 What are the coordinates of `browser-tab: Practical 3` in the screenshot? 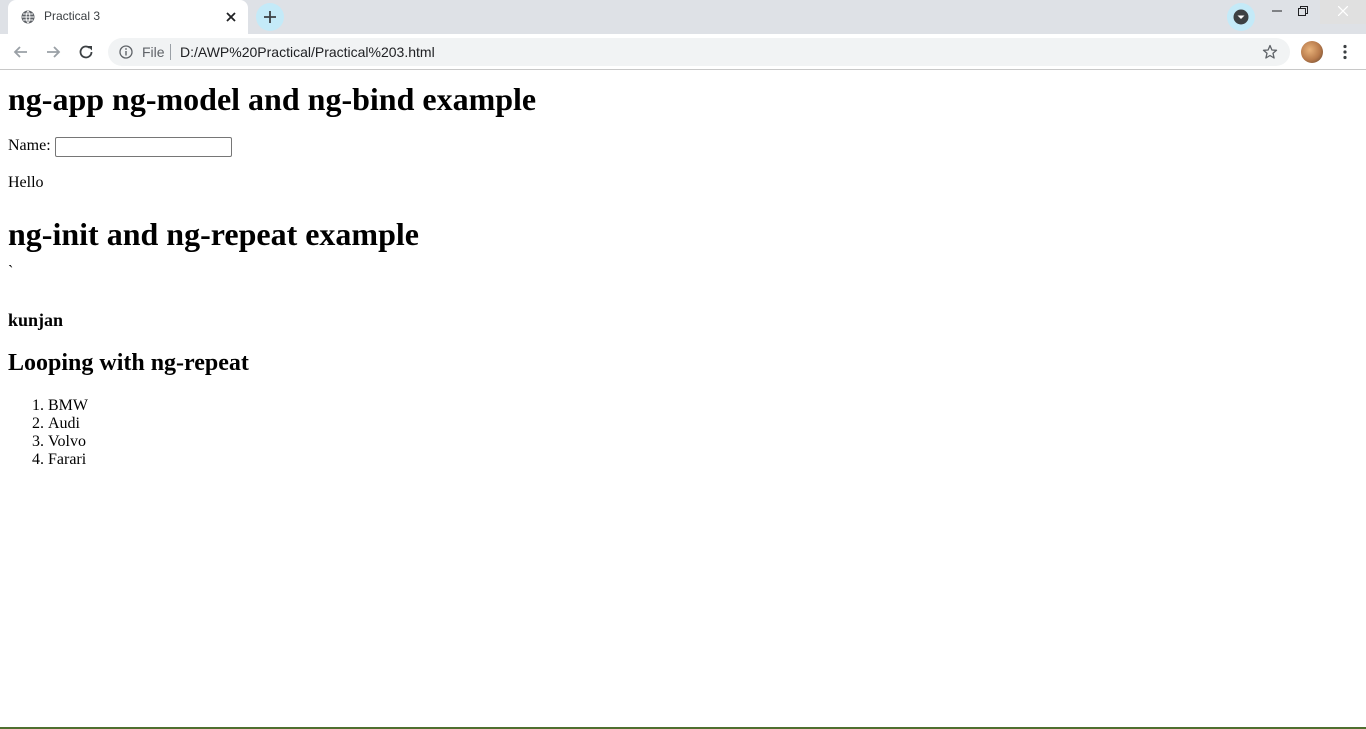 It's located at (128, 17).